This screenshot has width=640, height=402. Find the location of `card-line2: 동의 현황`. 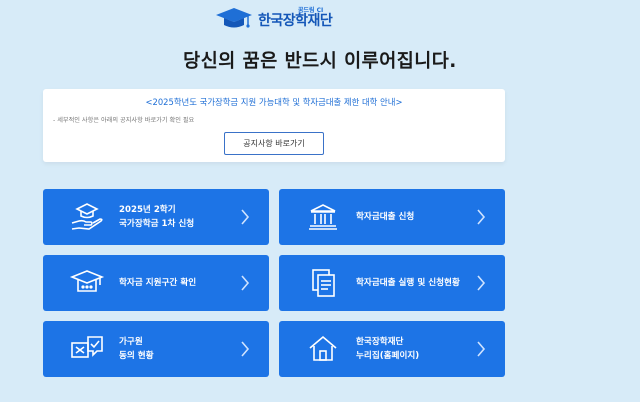

card-line2: 동의 현황 is located at coordinates (136, 356).